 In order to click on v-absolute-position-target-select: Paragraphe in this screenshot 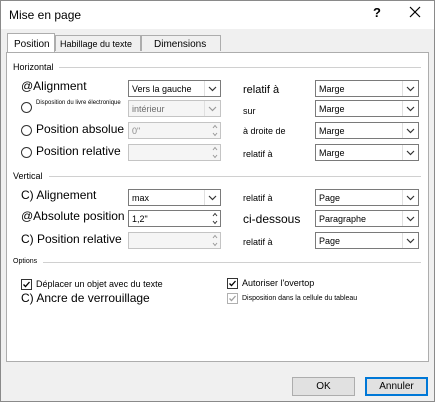, I will do `click(367, 218)`.